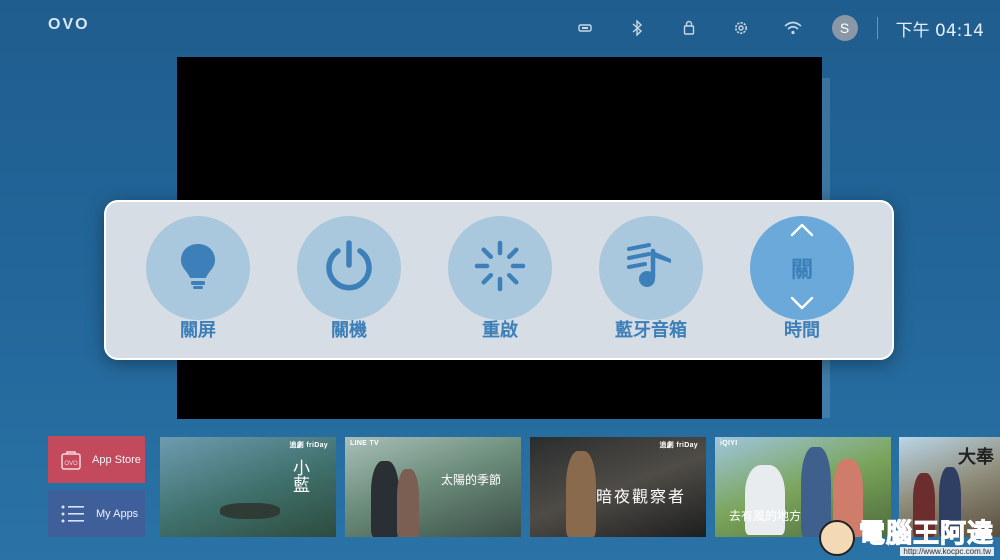  What do you see at coordinates (299, 476) in the screenshot?
I see `poster-title: 小藍` at bounding box center [299, 476].